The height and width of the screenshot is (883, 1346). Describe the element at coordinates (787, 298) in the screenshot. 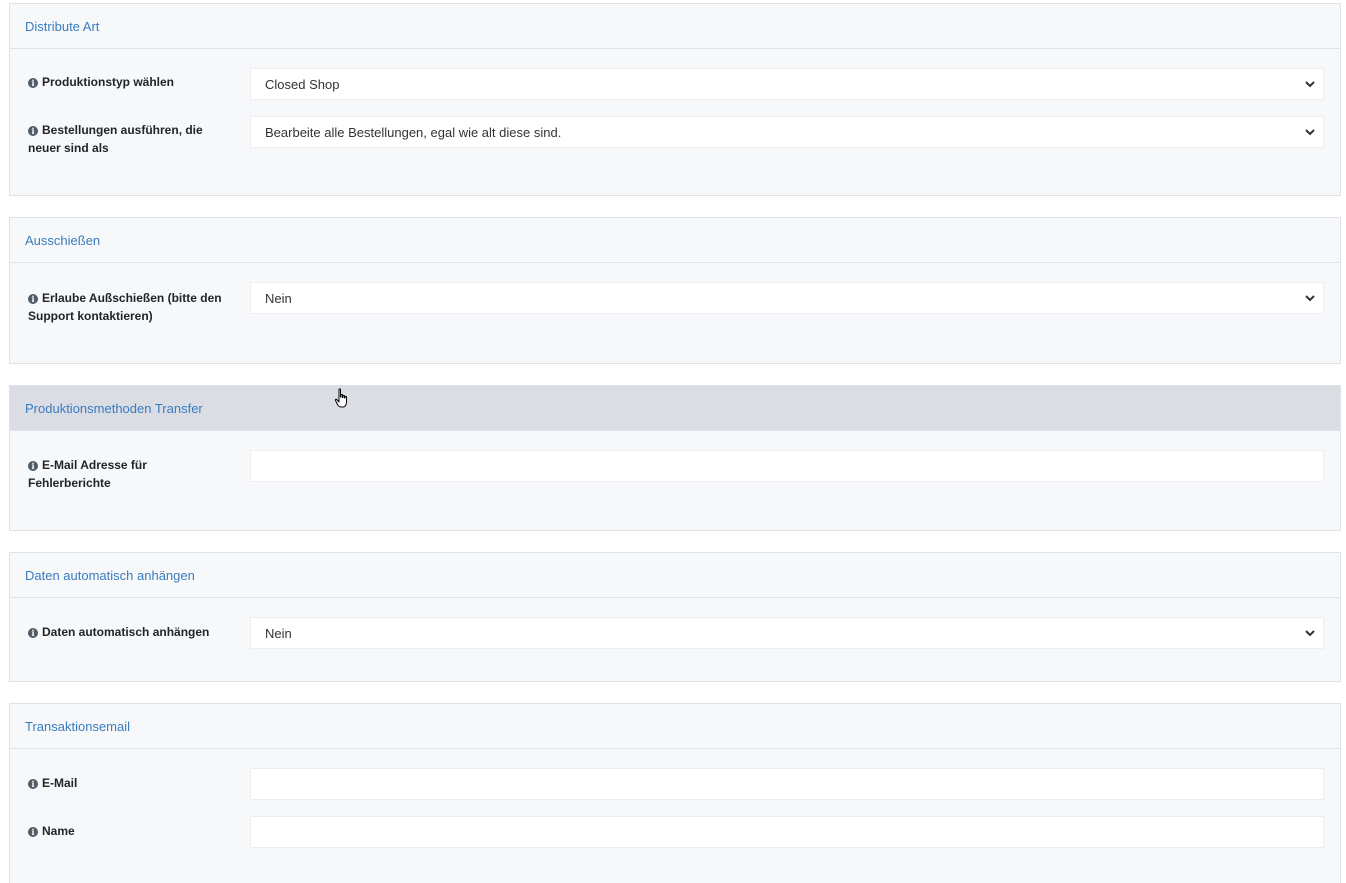

I see `ausschiessen-select: Nein` at that location.